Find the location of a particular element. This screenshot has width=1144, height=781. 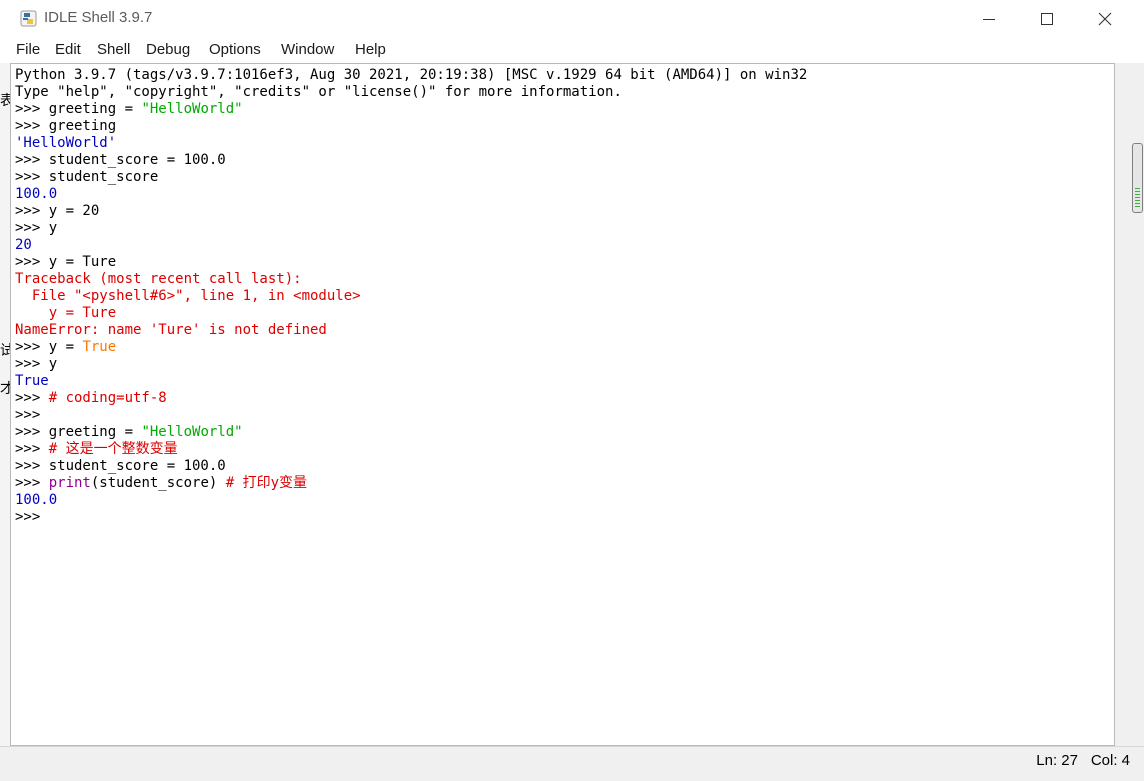

menu-window: Window is located at coordinates (307, 49).